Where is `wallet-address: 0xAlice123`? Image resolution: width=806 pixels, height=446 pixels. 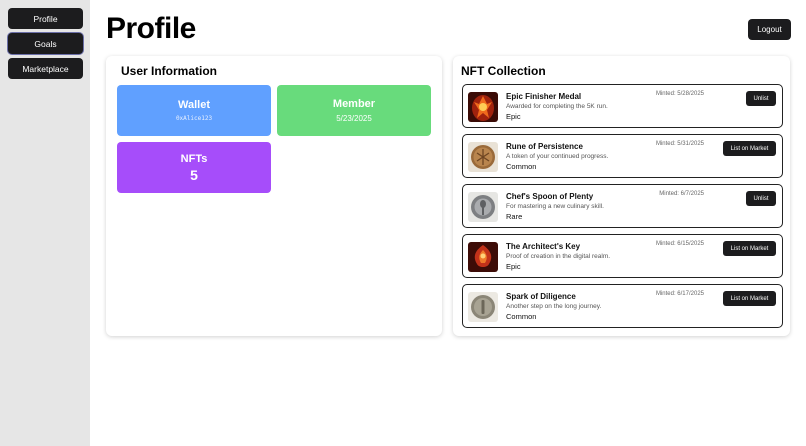 wallet-address: 0xAlice123 is located at coordinates (194, 118).